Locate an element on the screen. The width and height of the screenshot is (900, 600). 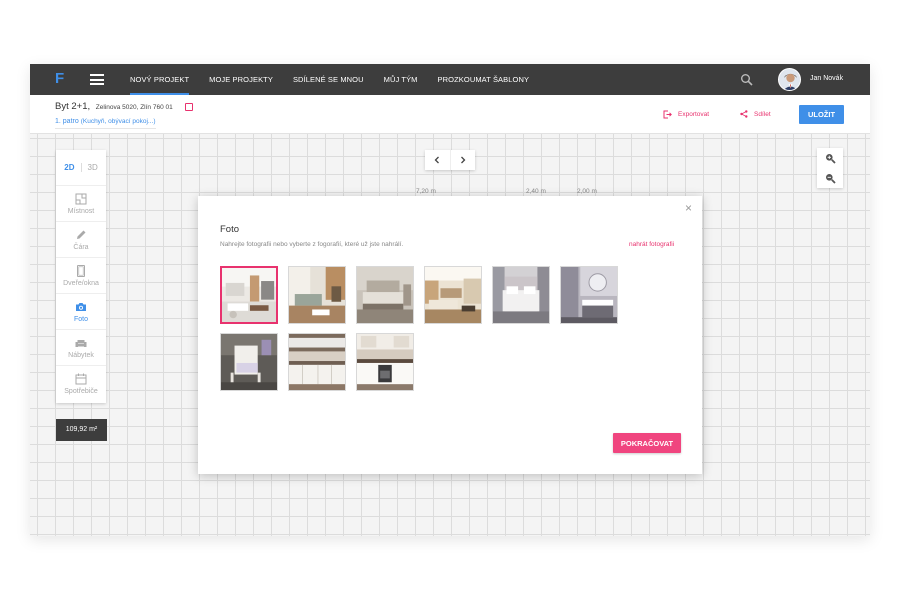
mode-2d-button: 2D is located at coordinates (69, 167).